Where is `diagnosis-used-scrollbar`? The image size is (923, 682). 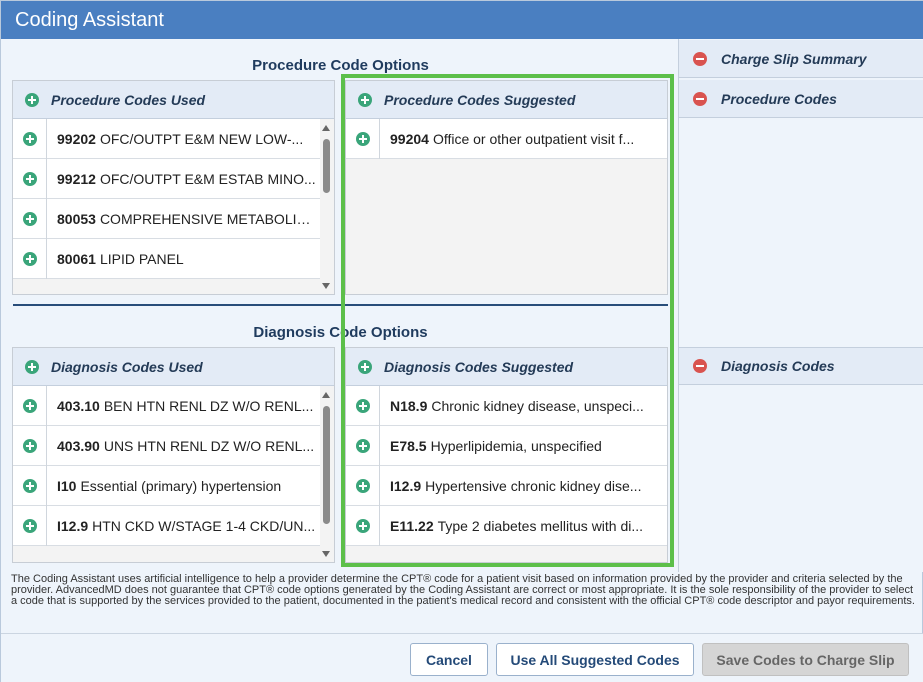
diagnosis-used-scrollbar is located at coordinates (326, 474).